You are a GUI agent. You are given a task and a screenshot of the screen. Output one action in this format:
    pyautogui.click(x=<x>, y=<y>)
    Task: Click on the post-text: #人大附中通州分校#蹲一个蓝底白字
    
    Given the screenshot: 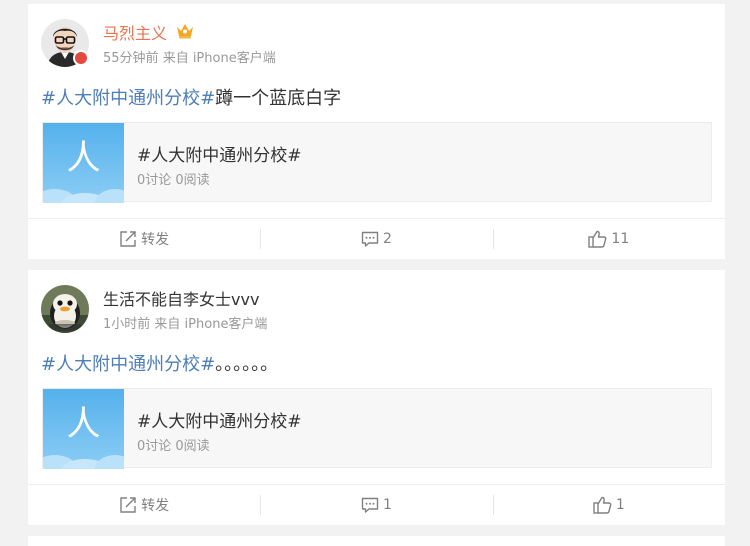 What is the action you would take?
    pyautogui.click(x=191, y=97)
    